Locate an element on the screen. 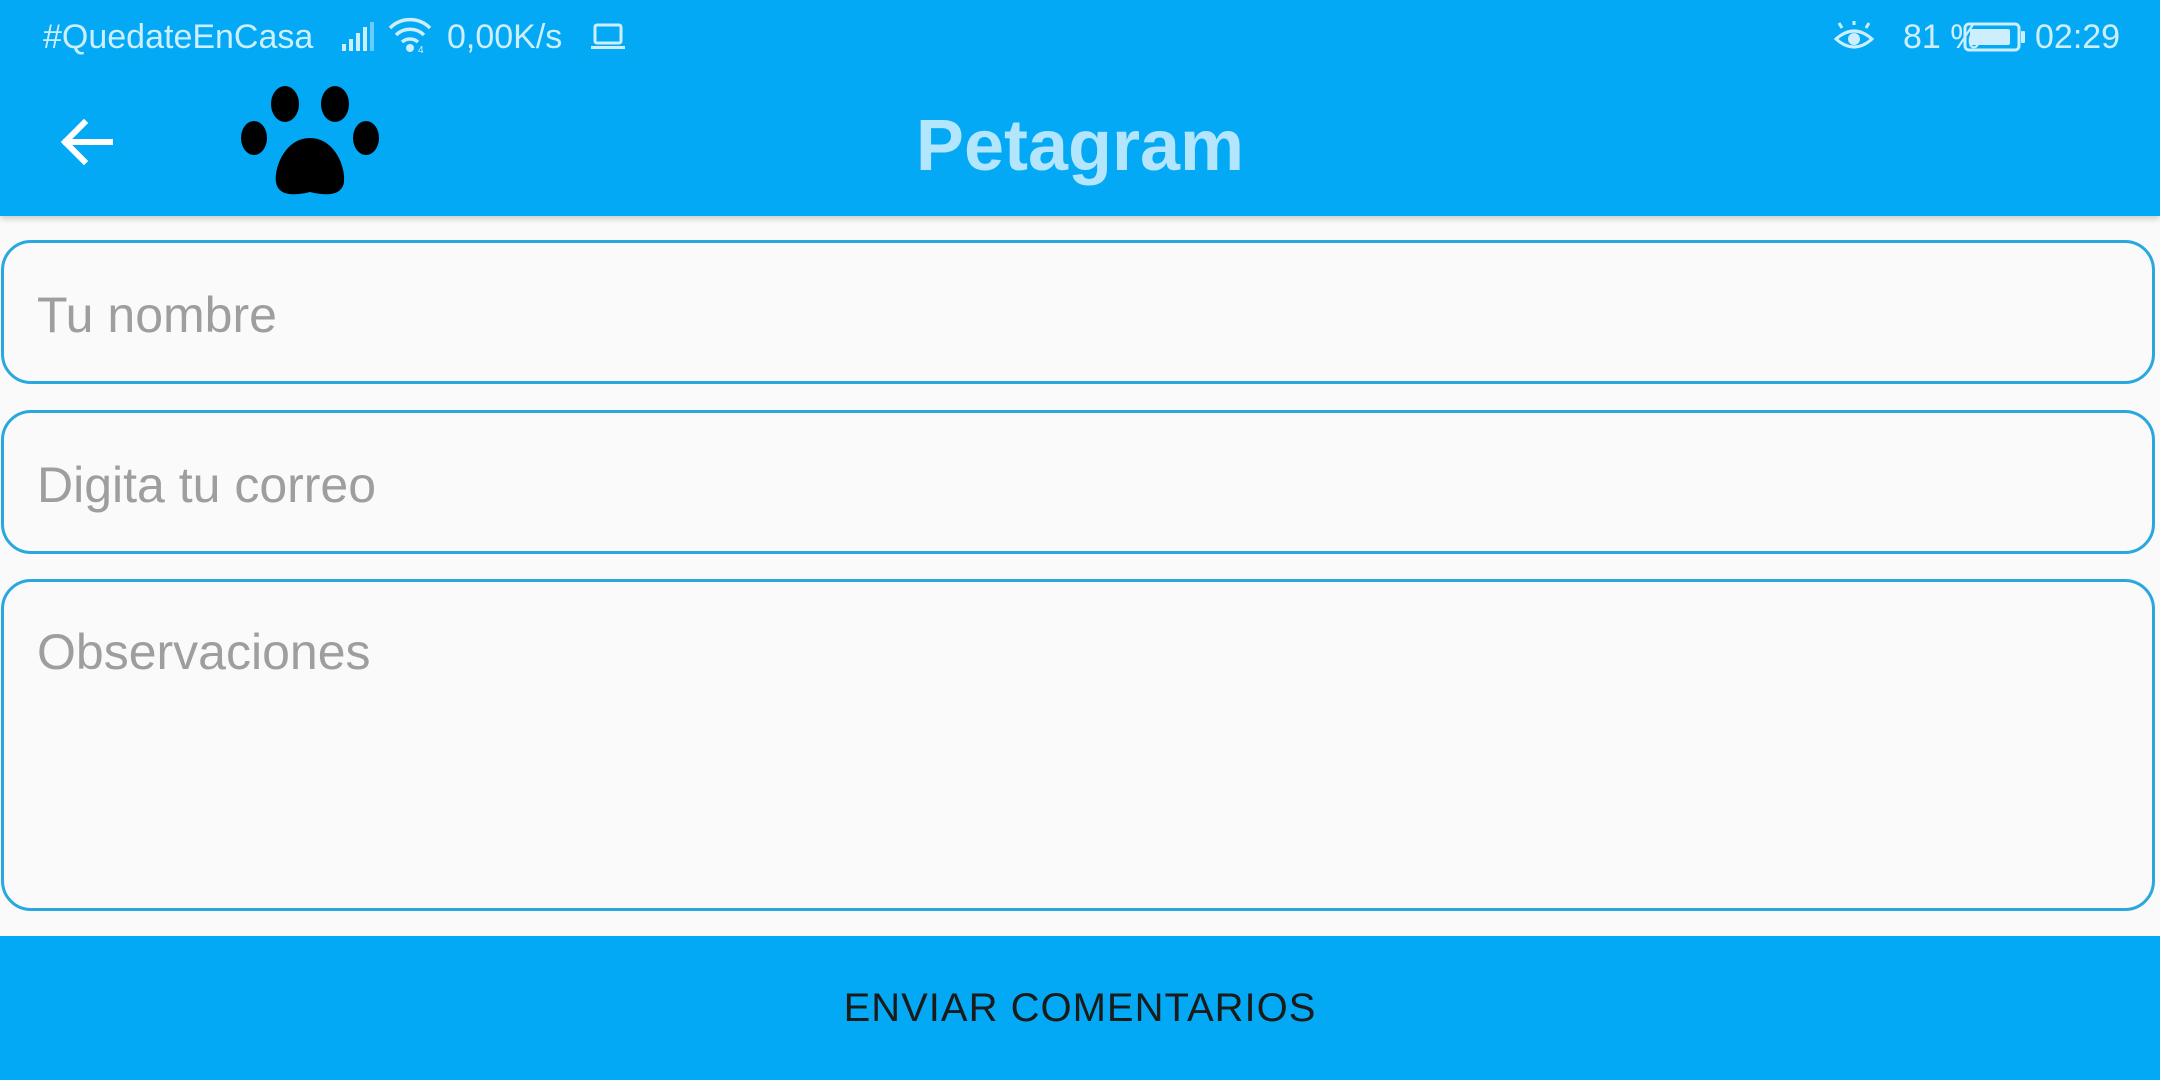 This screenshot has width=2160, height=1080. laptop-icon is located at coordinates (608, 39).